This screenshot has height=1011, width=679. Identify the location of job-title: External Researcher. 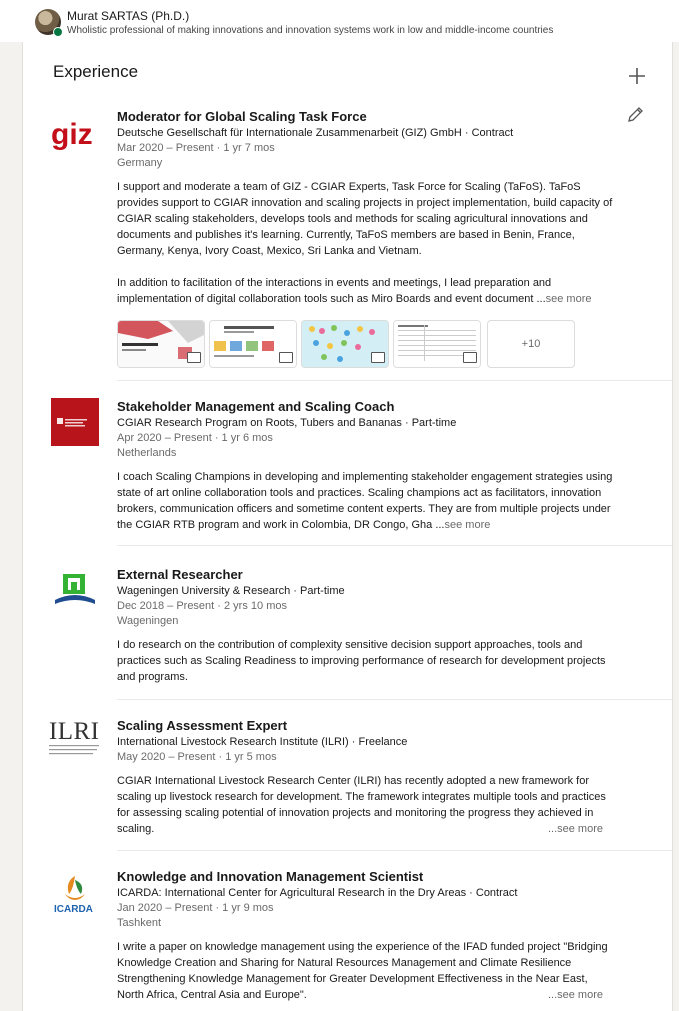
(367, 574).